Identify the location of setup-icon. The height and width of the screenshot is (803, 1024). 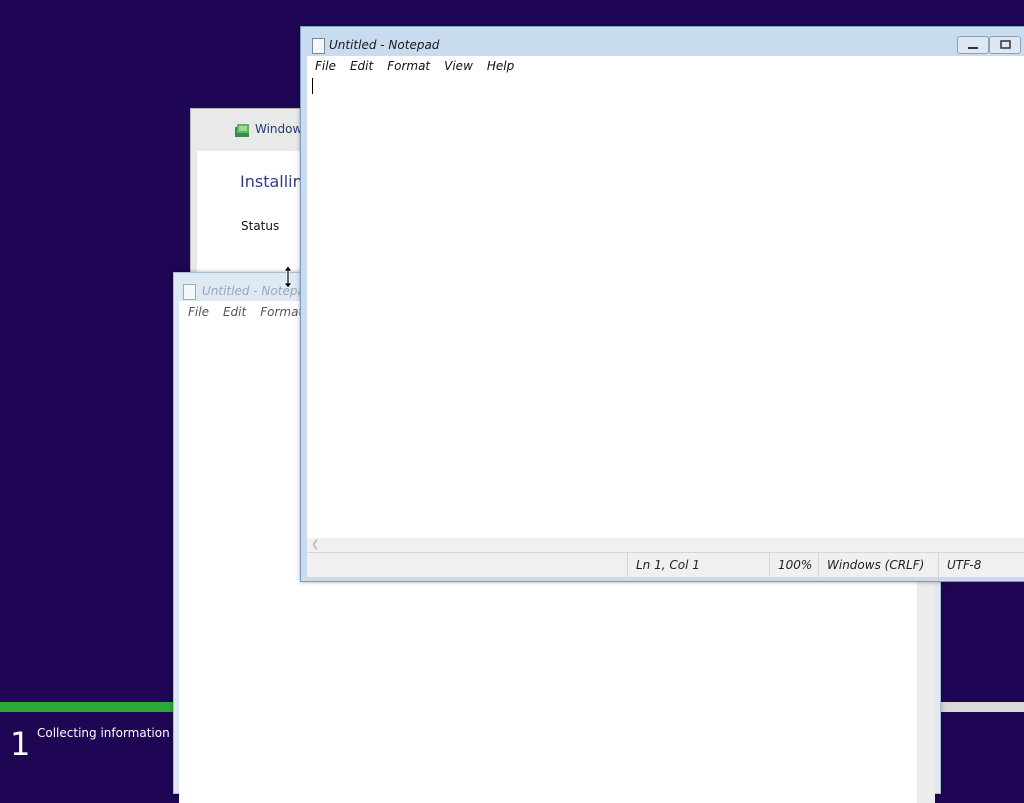
(242, 130).